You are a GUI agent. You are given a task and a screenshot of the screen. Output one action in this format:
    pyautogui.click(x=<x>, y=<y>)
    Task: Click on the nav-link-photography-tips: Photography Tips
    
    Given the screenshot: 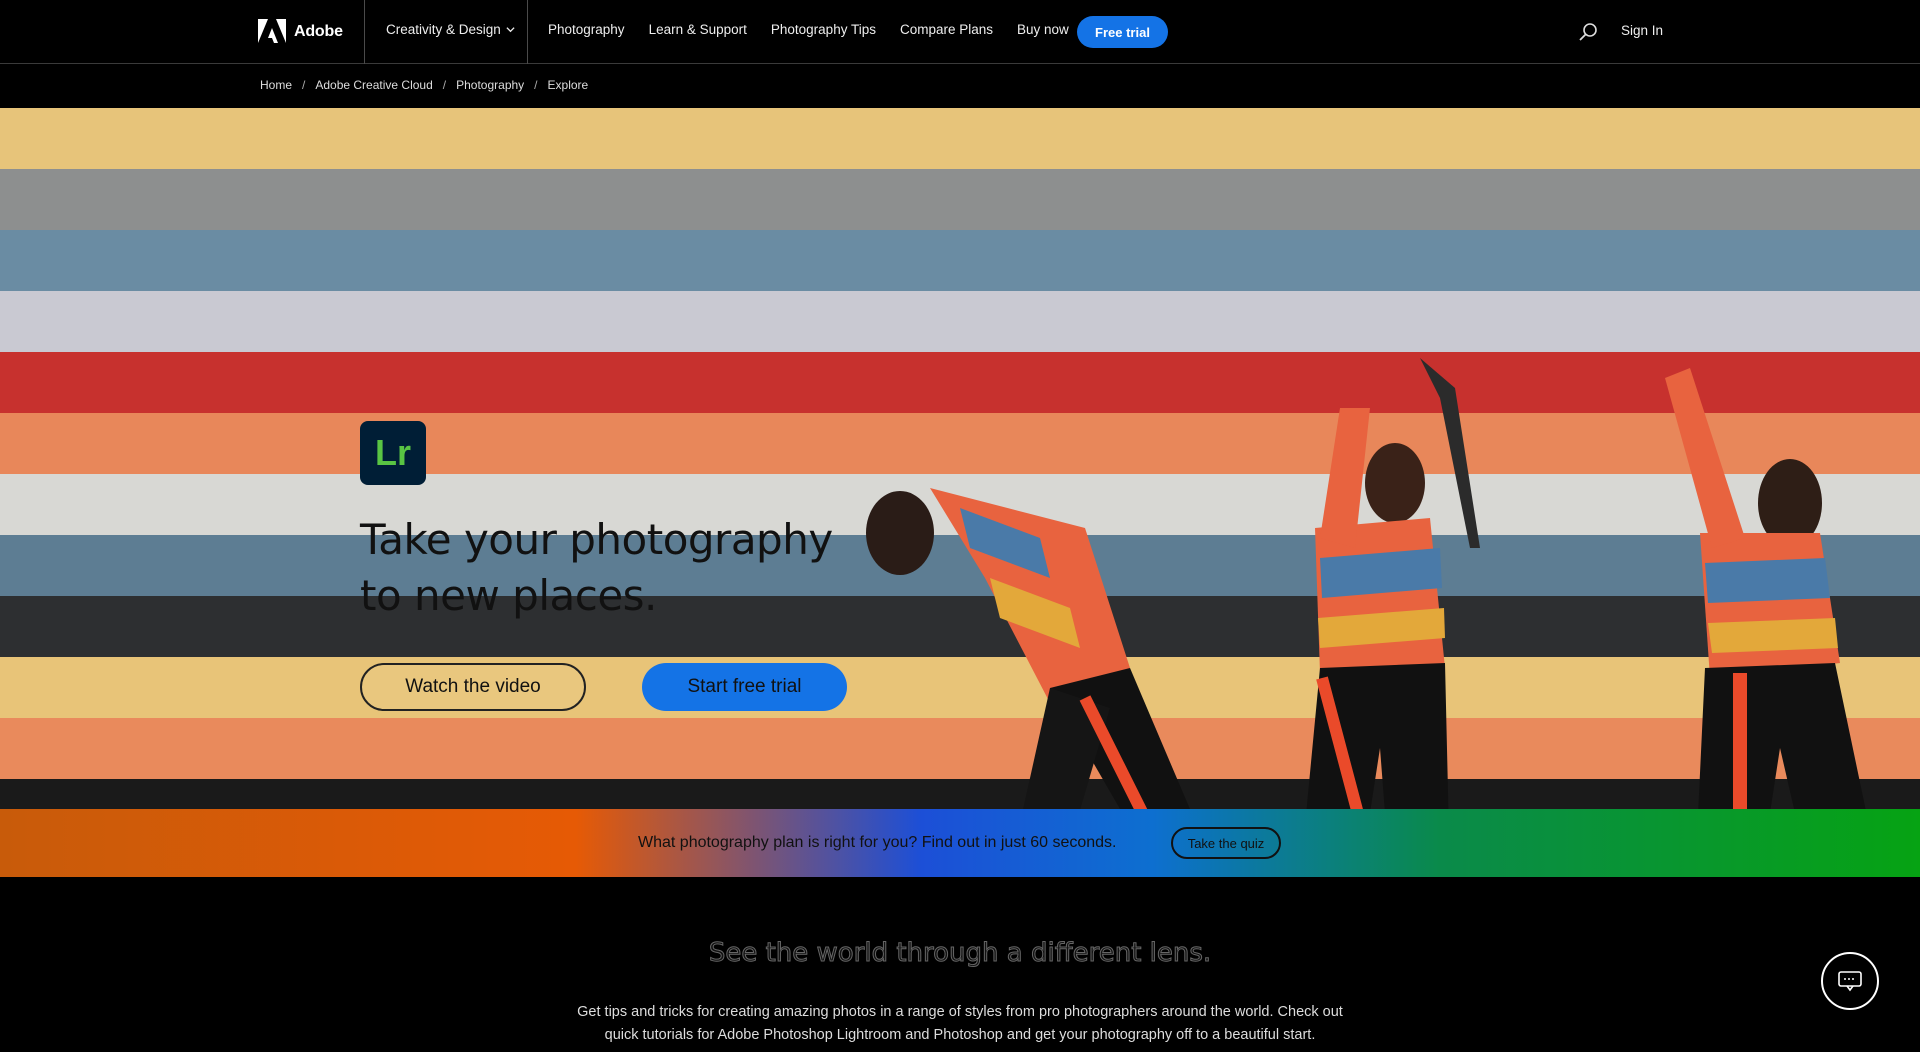 What is the action you would take?
    pyautogui.click(x=823, y=29)
    